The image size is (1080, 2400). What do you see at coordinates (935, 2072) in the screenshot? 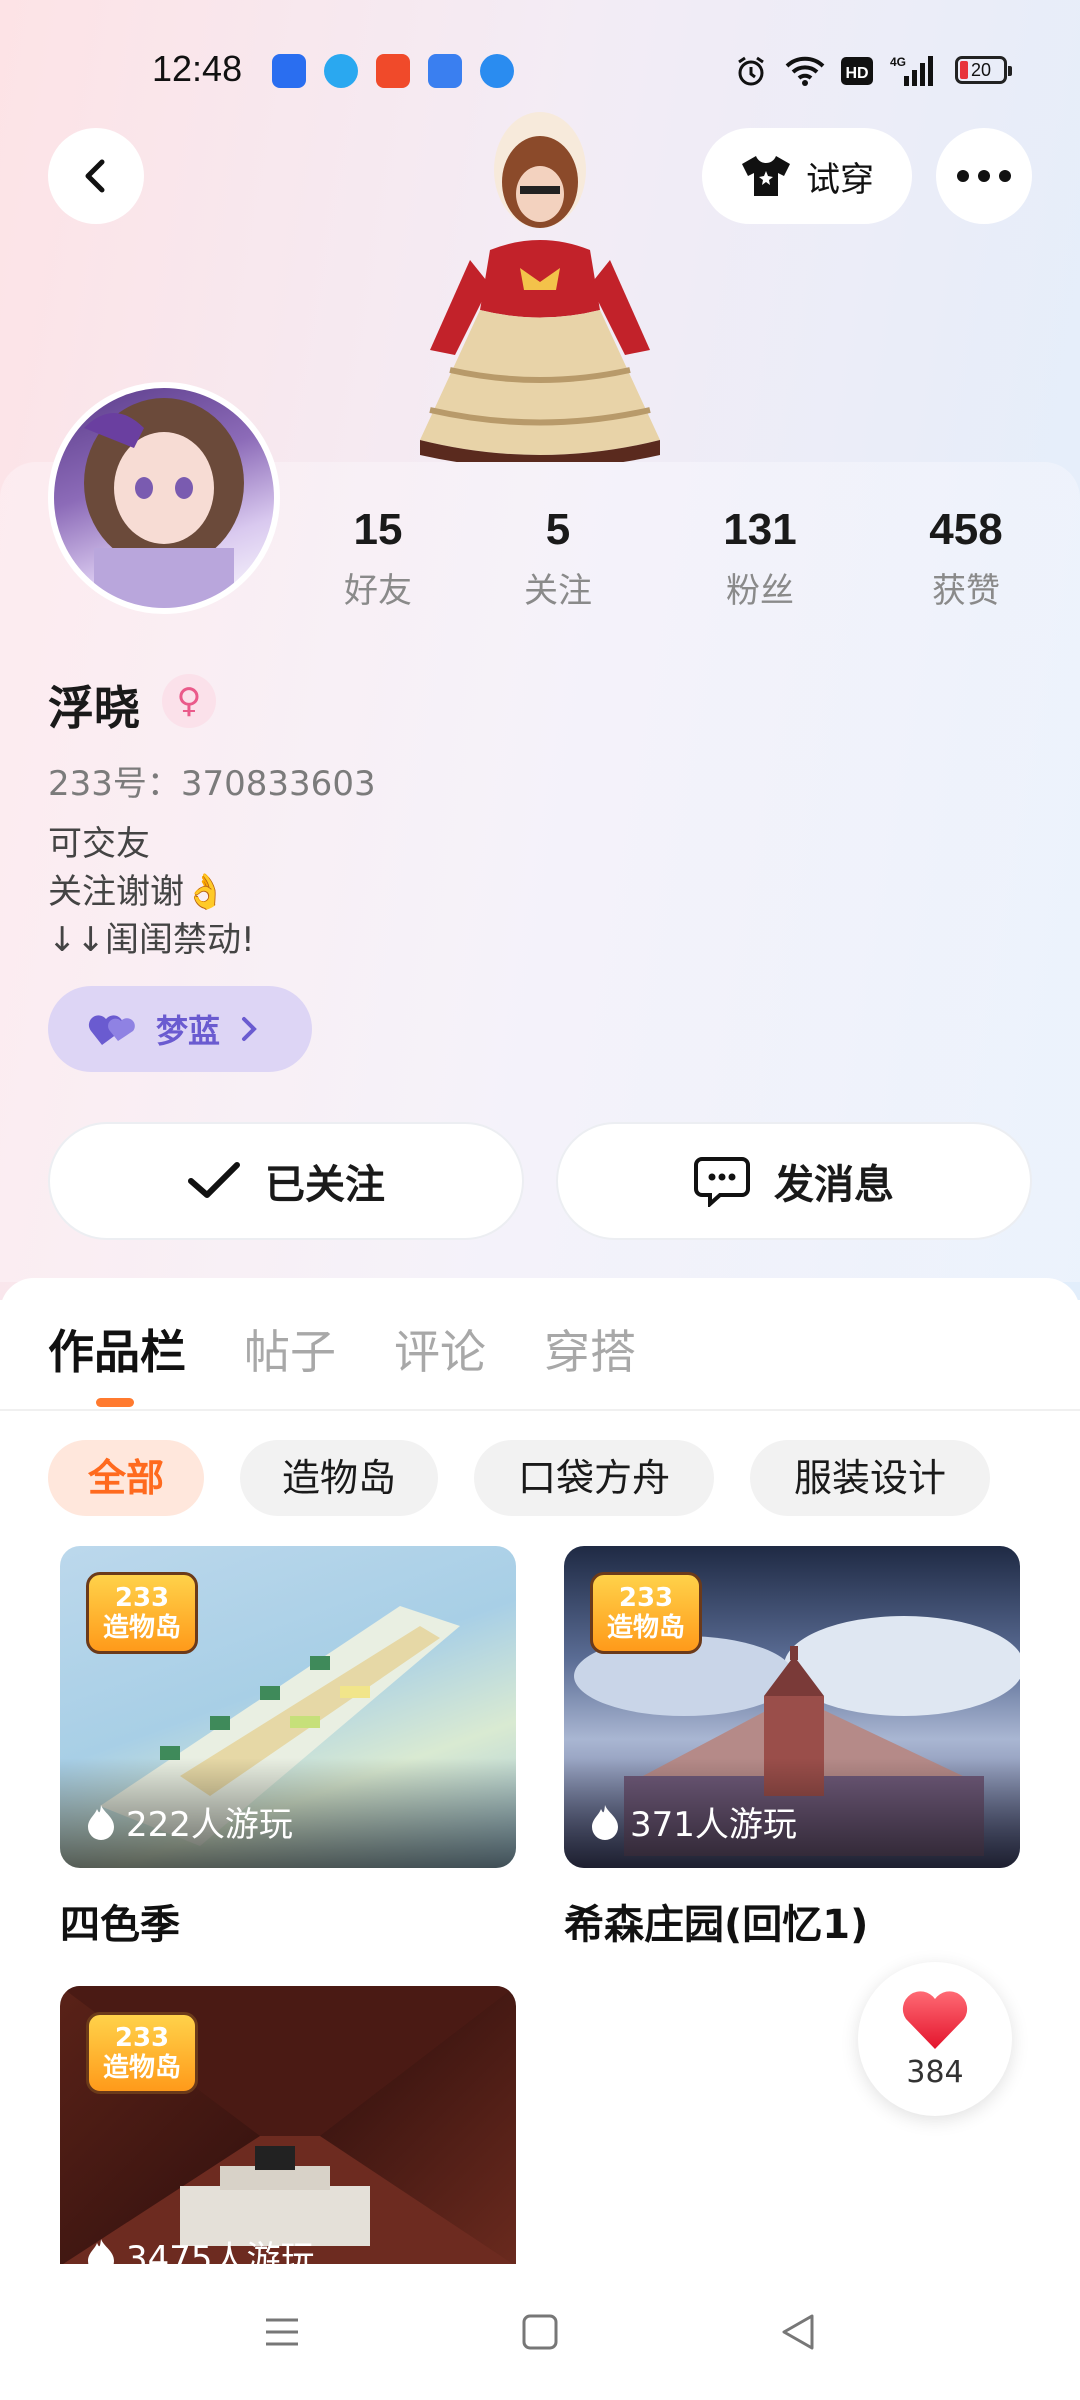
I see `like-count: 384` at bounding box center [935, 2072].